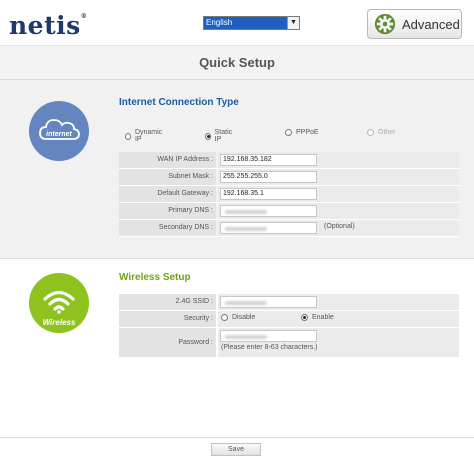 The width and height of the screenshot is (474, 458). What do you see at coordinates (167, 160) in the screenshot?
I see `wan-ip-label: WAN IP Address :` at bounding box center [167, 160].